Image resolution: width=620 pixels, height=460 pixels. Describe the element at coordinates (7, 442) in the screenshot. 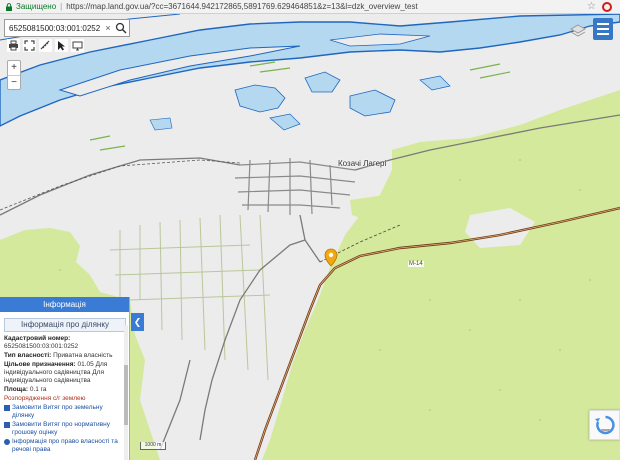

I see `info-icon` at that location.